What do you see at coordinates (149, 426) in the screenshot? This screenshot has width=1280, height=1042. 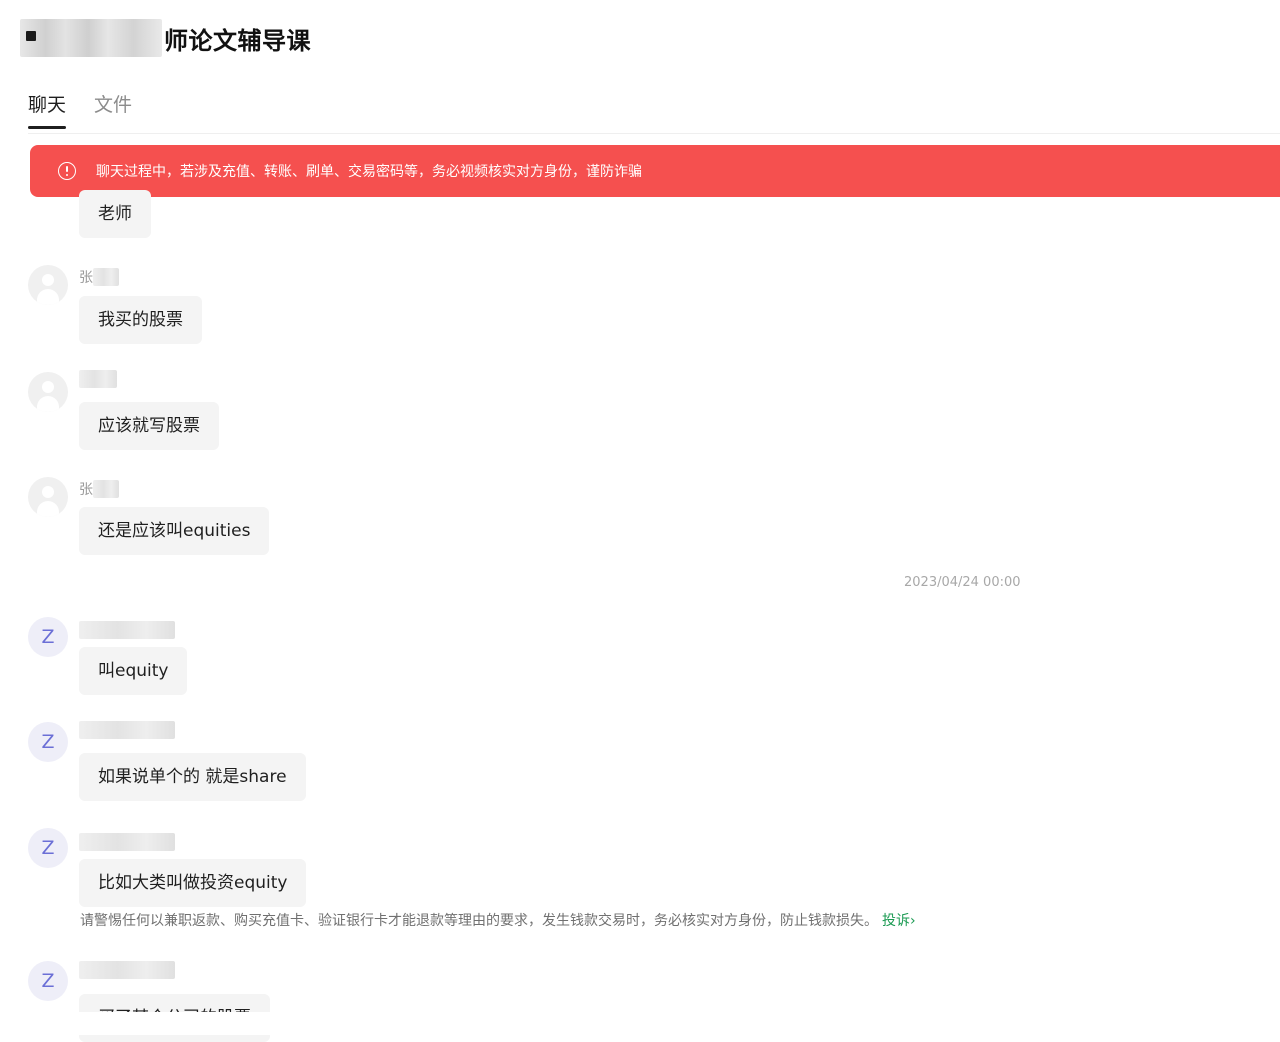 I see `message-bubble: 应该就写股票` at bounding box center [149, 426].